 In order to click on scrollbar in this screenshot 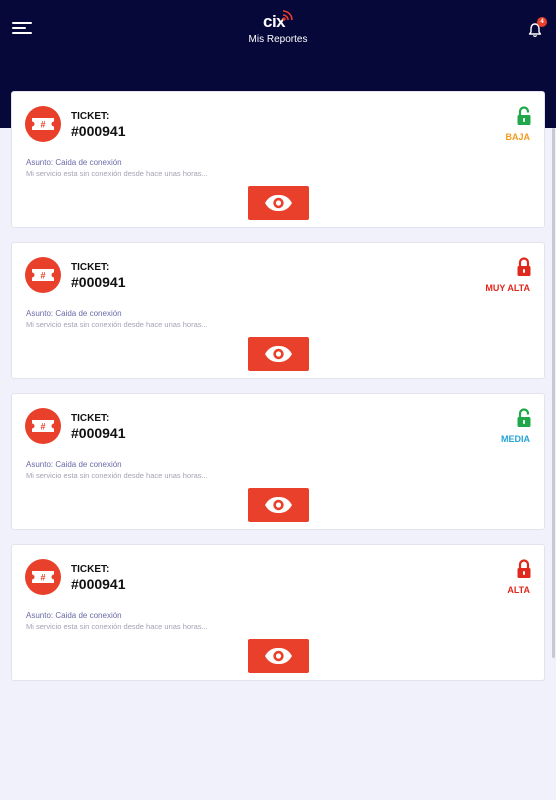, I will do `click(553, 393)`.